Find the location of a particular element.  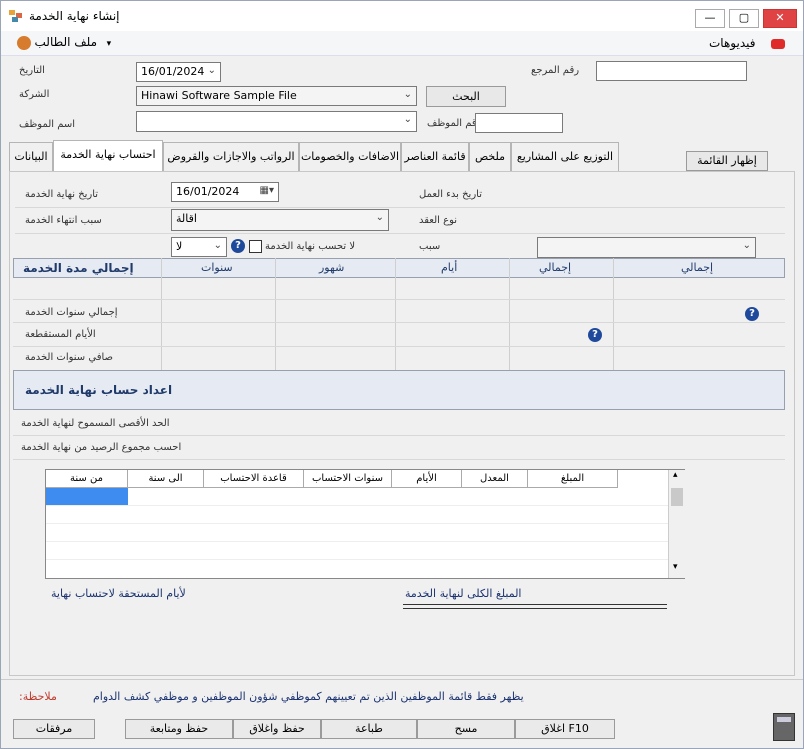

start-date-label: تاريخ بدء العمل is located at coordinates (450, 194).